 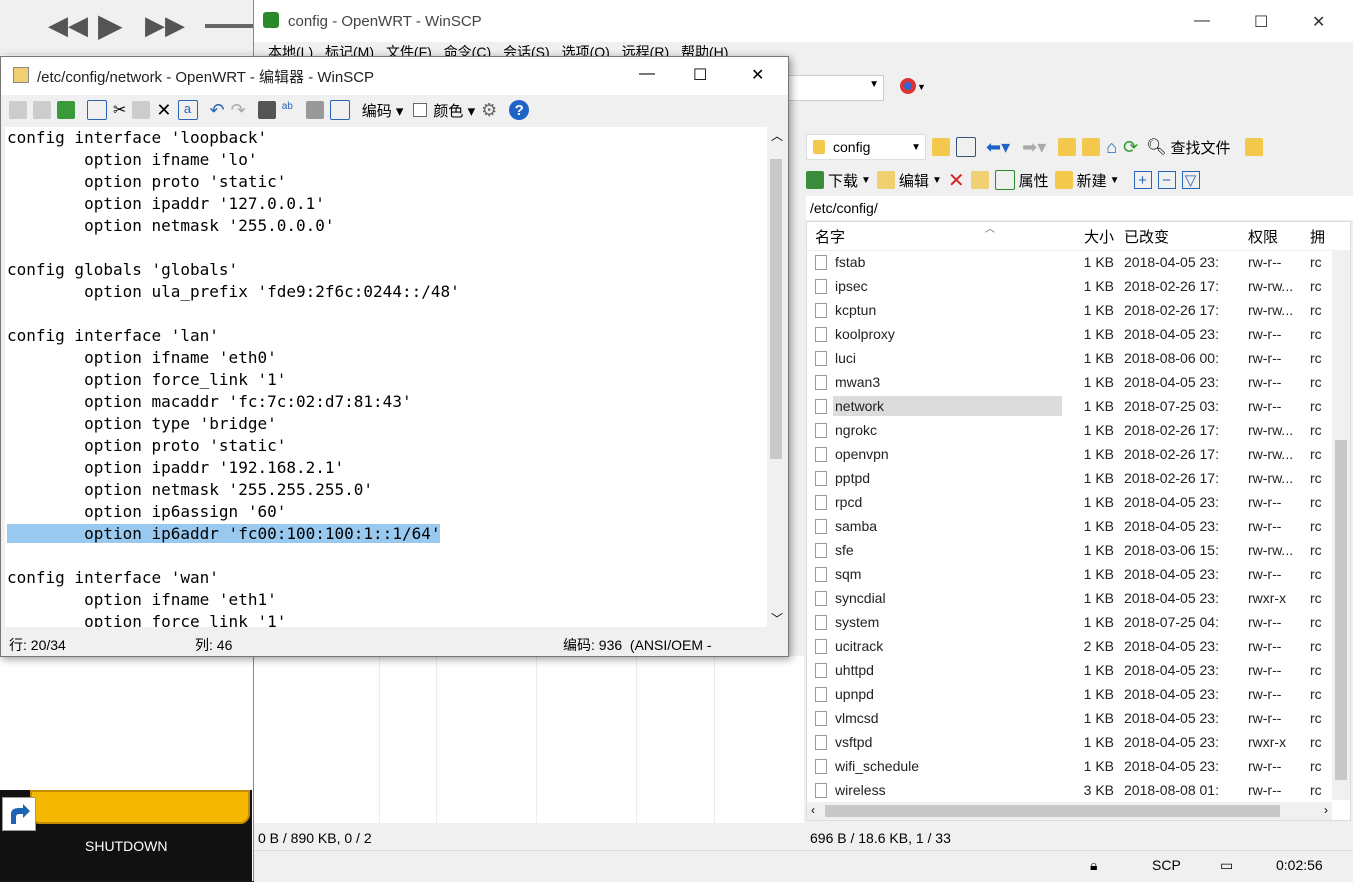 I want to click on editor-close-icon: ✕, so click(x=757, y=75).